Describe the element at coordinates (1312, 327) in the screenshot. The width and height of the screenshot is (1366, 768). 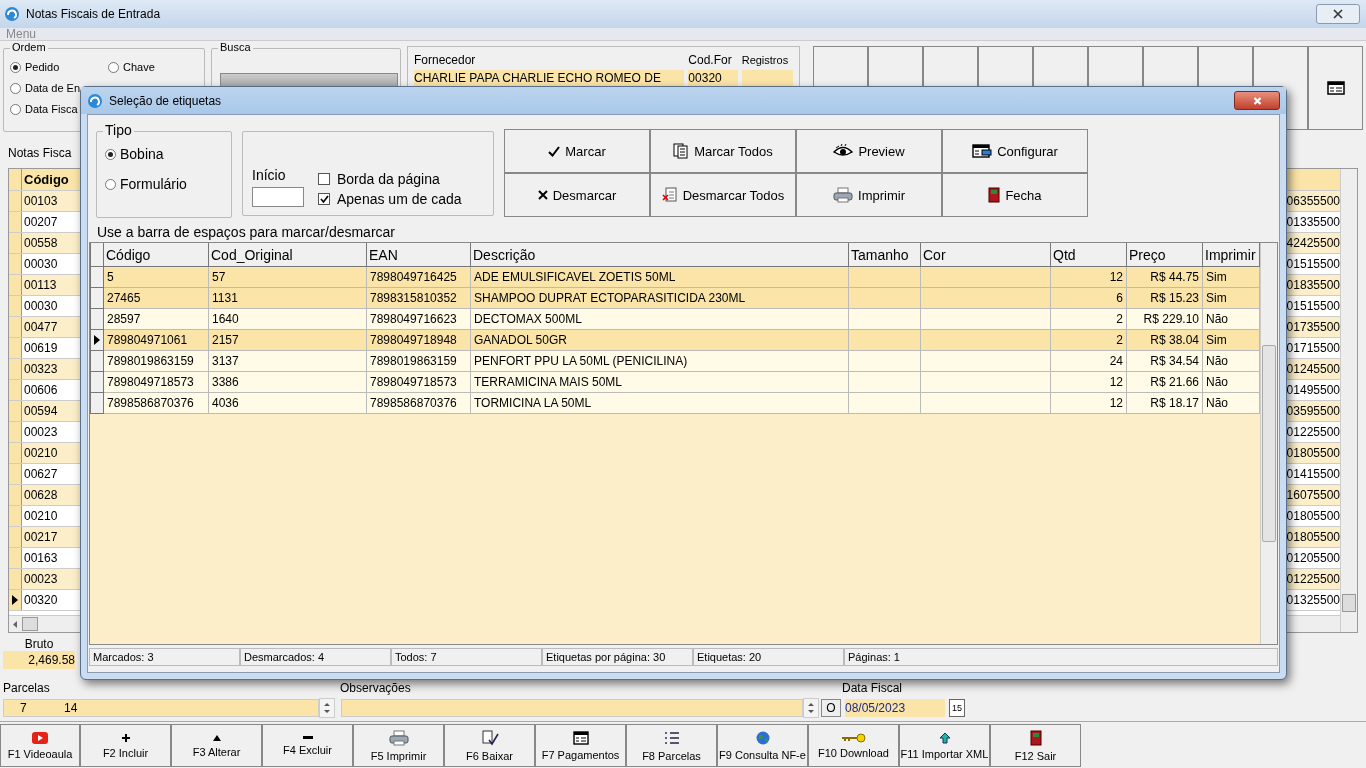
I see `table-cell-text: 01735500` at that location.